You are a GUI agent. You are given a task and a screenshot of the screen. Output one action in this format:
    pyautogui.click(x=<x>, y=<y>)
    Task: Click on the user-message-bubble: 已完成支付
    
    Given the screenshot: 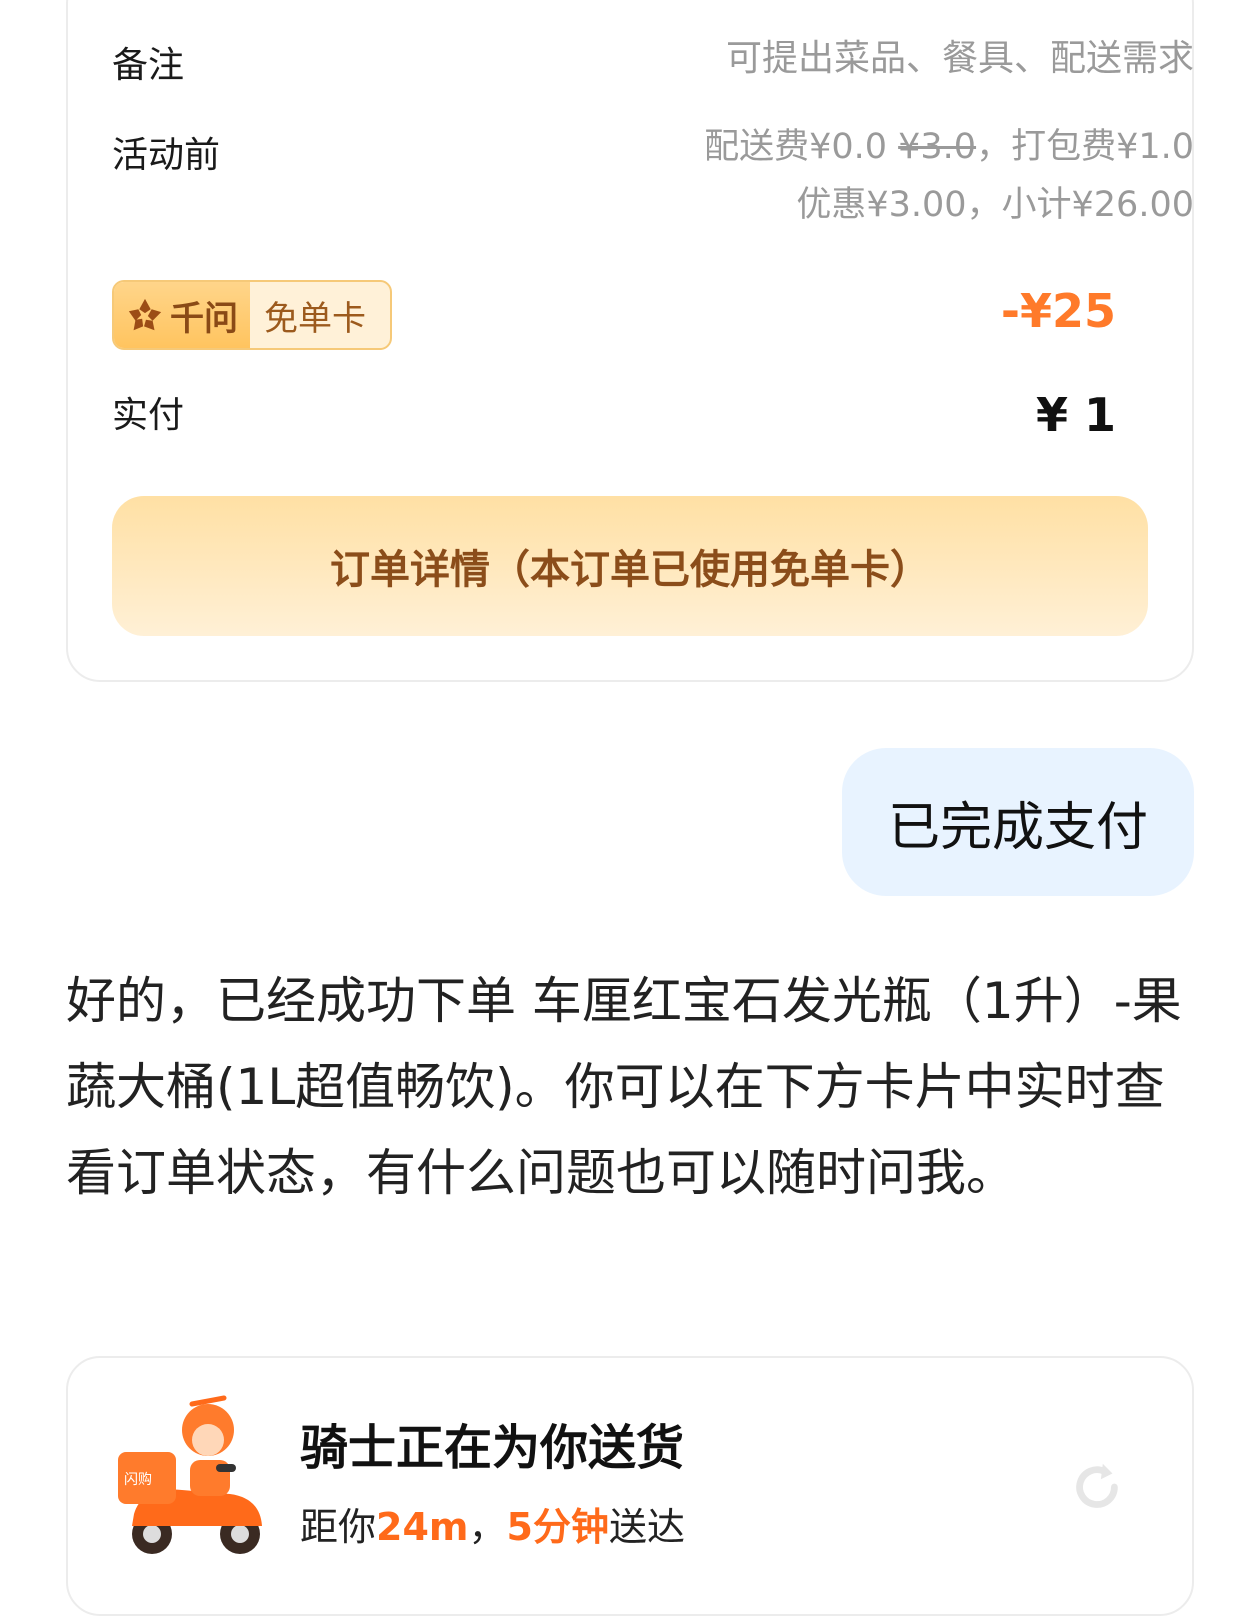 What is the action you would take?
    pyautogui.click(x=1018, y=822)
    